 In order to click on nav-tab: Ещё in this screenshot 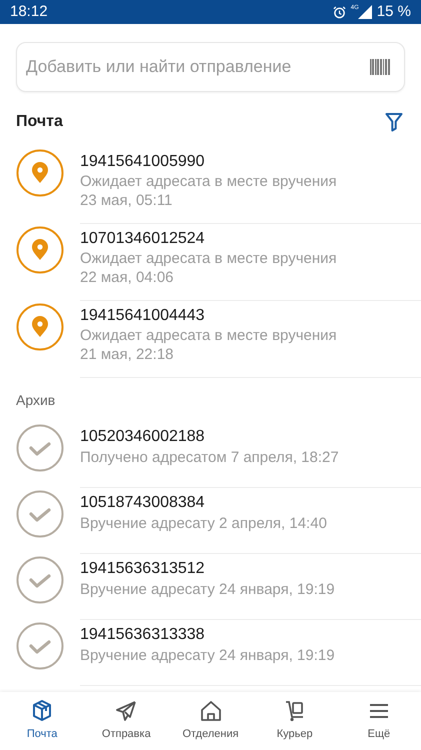, I will do `click(378, 721)`.